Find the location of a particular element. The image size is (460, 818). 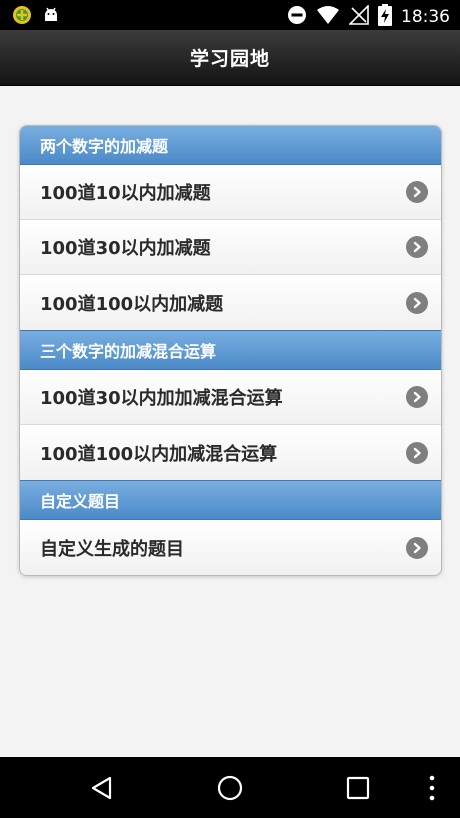

section-title: 两个数字的加减题 is located at coordinates (104, 146).